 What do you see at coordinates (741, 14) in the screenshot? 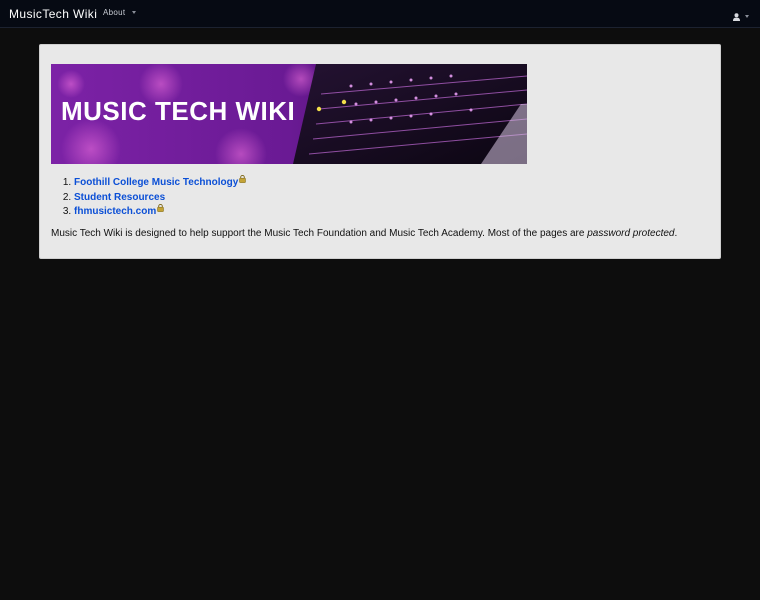
I see `user-menu` at bounding box center [741, 14].